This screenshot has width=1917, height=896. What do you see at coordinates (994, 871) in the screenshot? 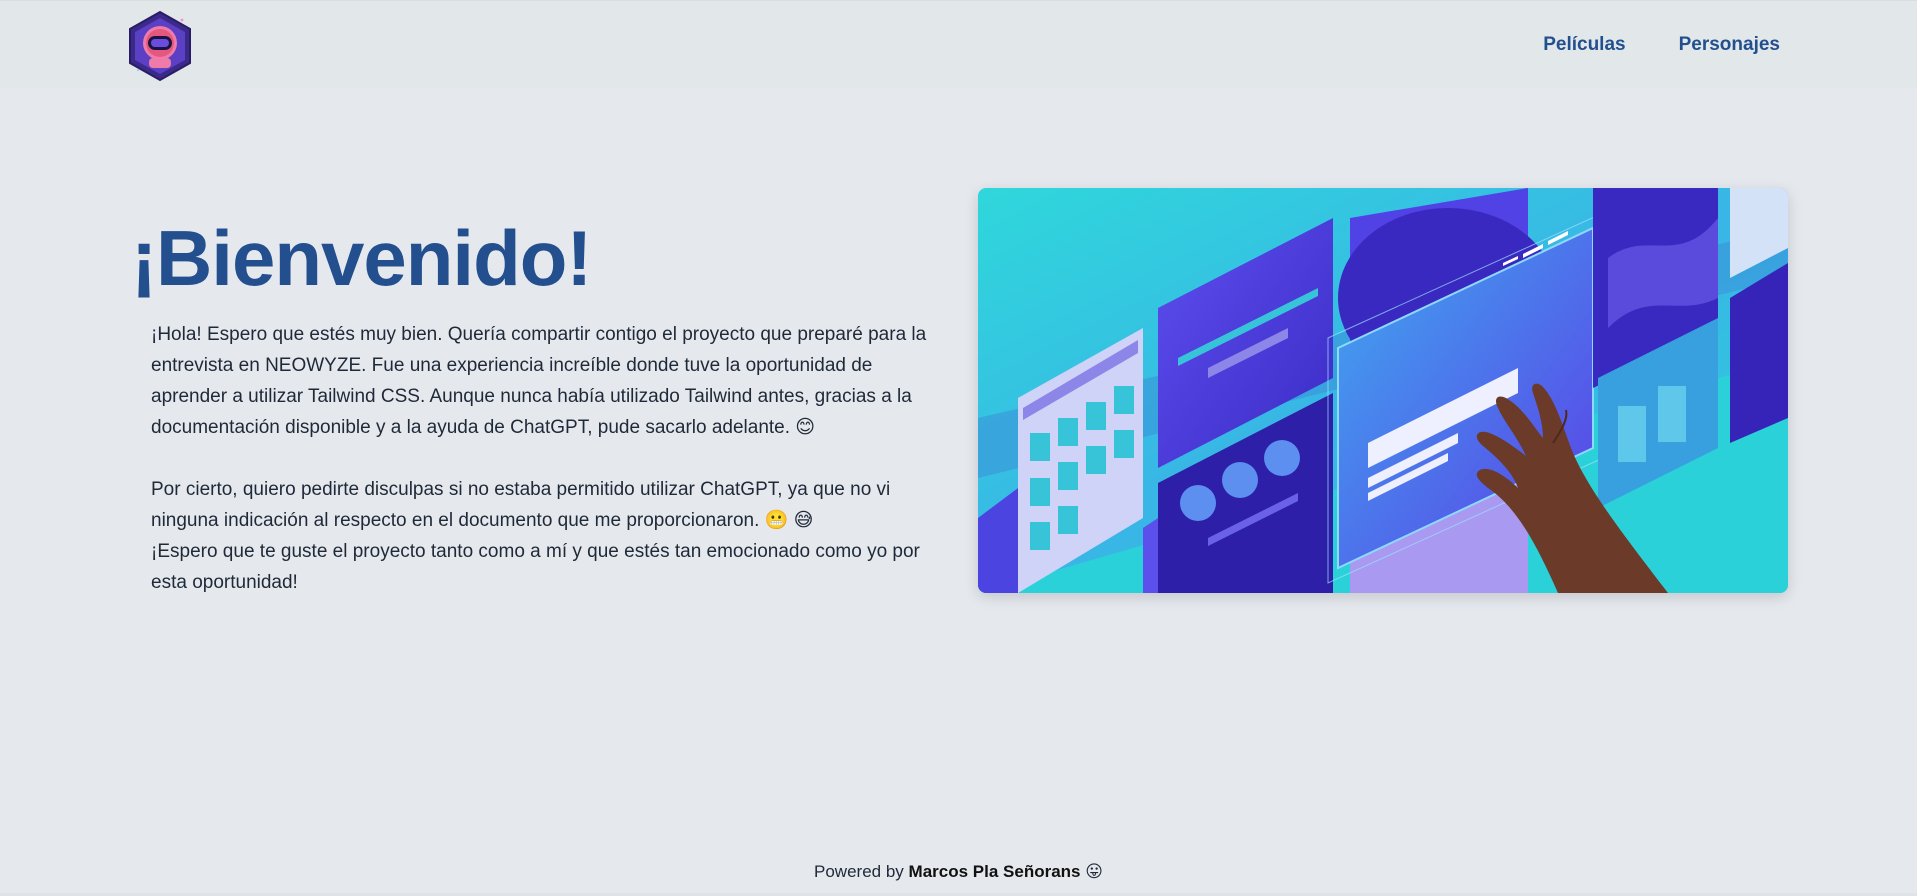
I see `footer-author: Marcos Pla Señorans` at bounding box center [994, 871].